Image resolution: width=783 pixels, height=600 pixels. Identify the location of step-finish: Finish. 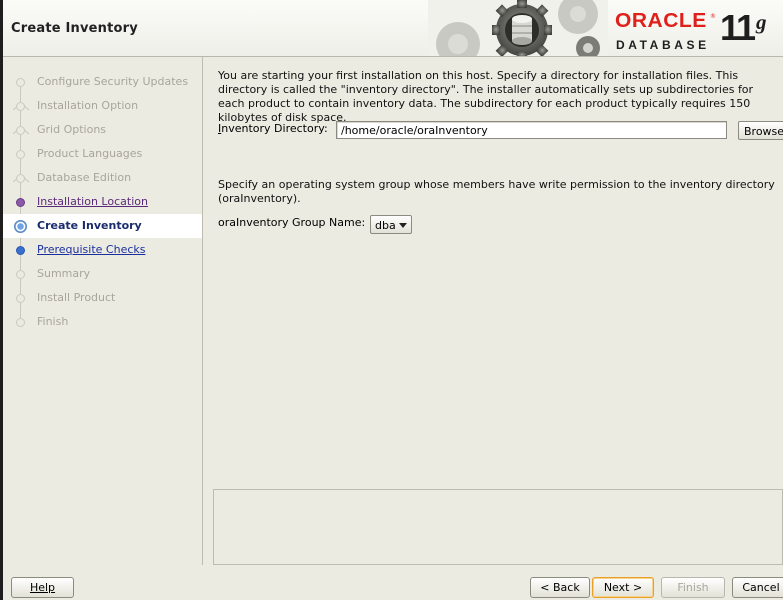
(102, 322).